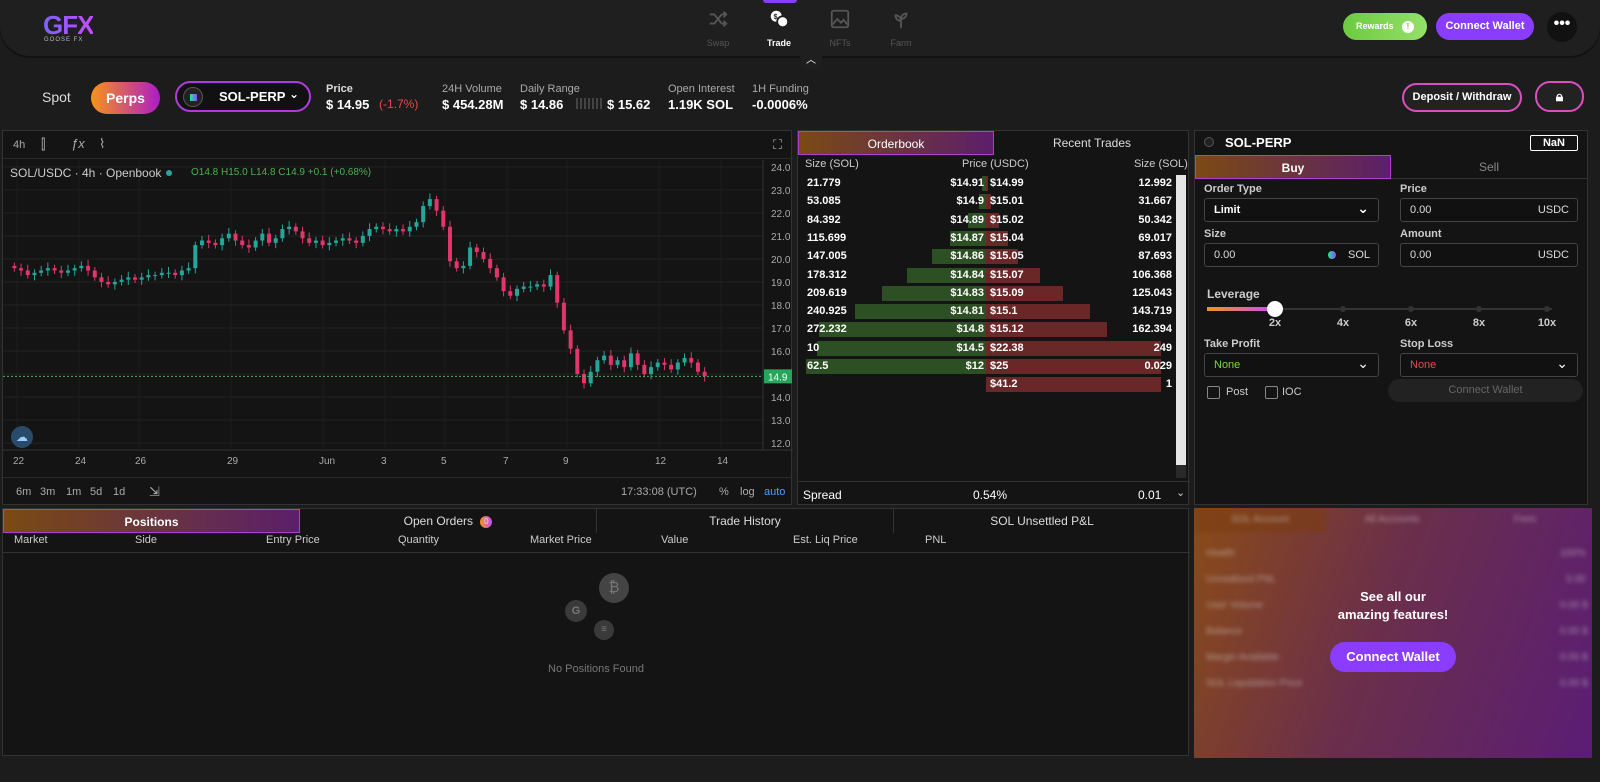 Image resolution: width=1600 pixels, height=782 pixels. What do you see at coordinates (987, 183) in the screenshot?
I see `ask-depth-bar` at bounding box center [987, 183].